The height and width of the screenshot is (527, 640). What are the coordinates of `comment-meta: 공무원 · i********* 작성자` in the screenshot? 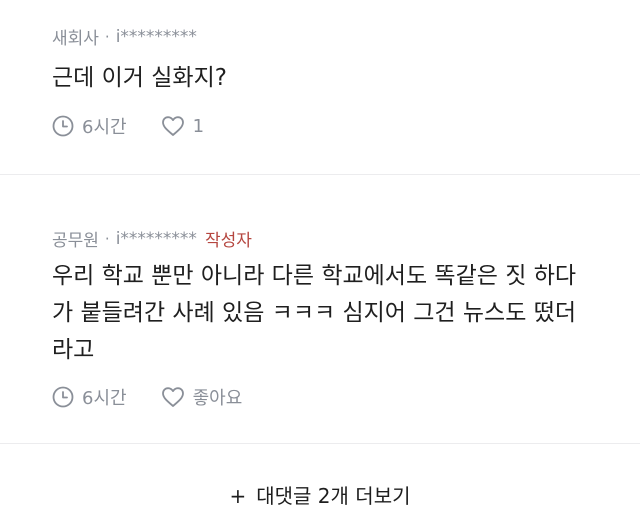 It's located at (152, 239).